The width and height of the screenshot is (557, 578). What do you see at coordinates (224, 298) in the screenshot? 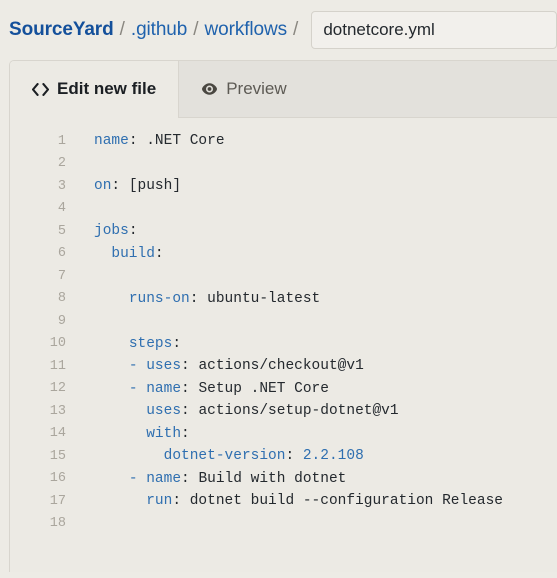
I see `code-line-text: runs-on: ubuntu-latest` at bounding box center [224, 298].